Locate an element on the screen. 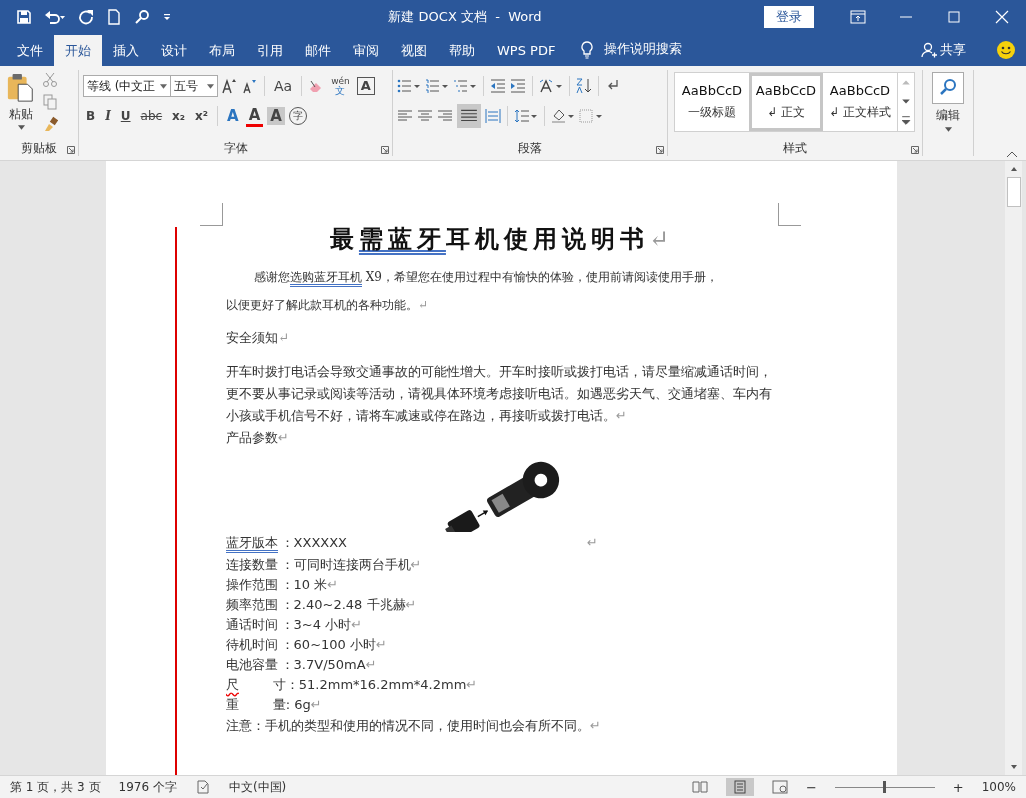  format-painter-icon is located at coordinates (50, 124).